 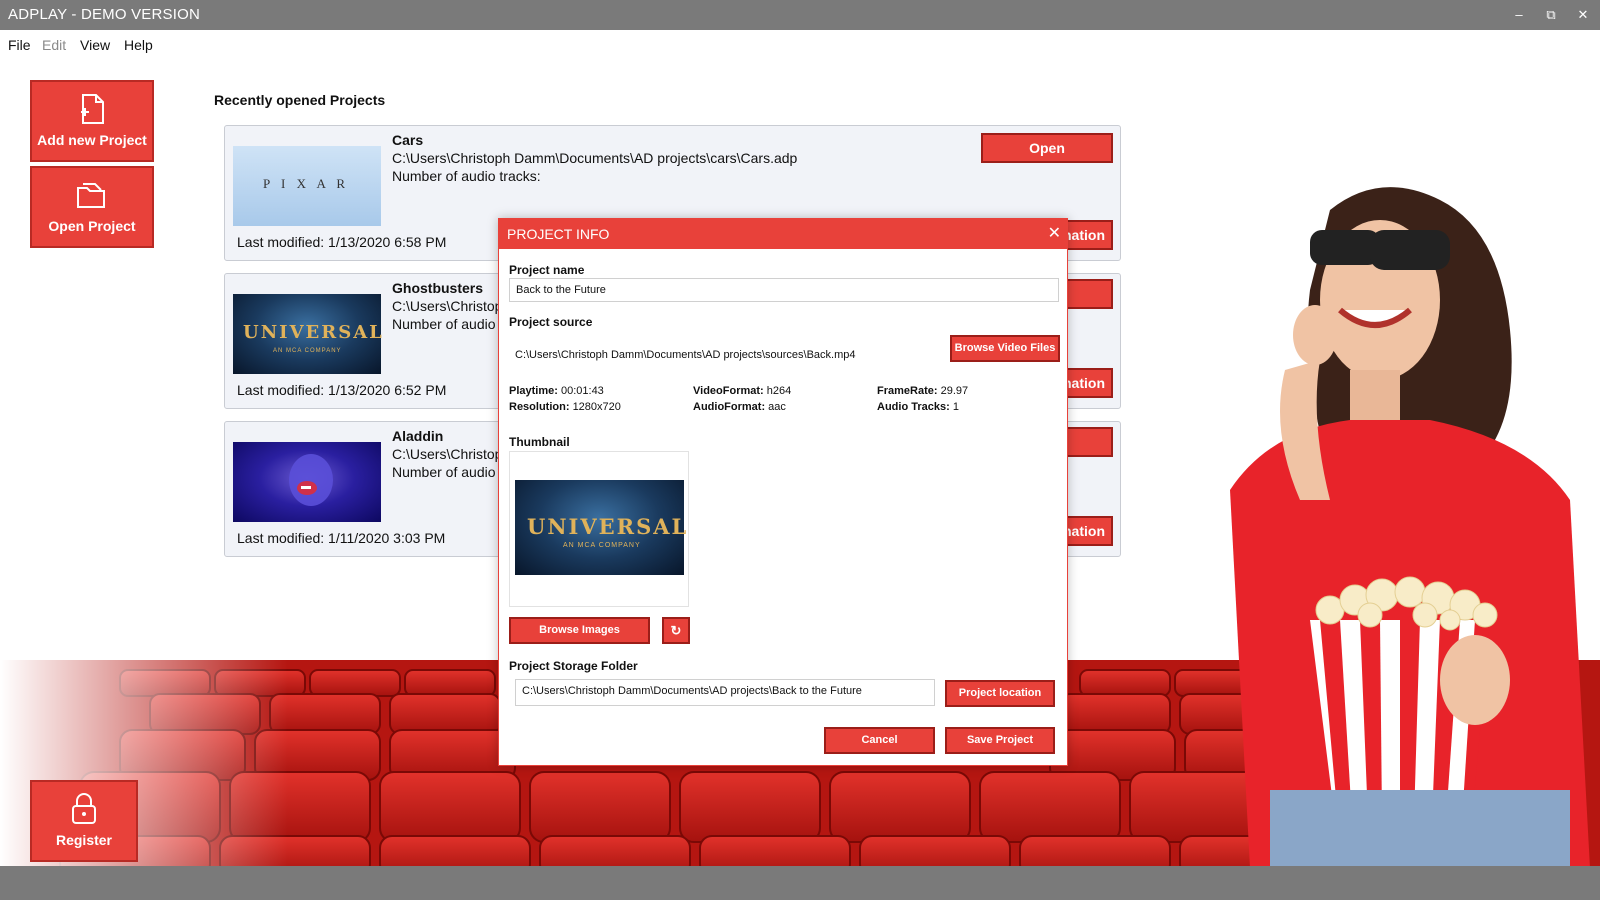 I want to click on storage-folder-label: Project Storage Folder, so click(x=573, y=666).